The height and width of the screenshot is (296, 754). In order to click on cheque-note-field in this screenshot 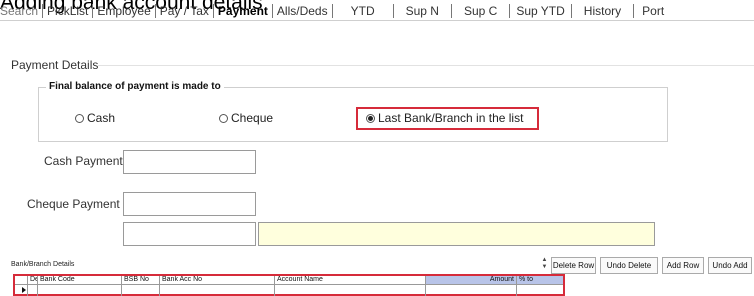, I will do `click(456, 234)`.